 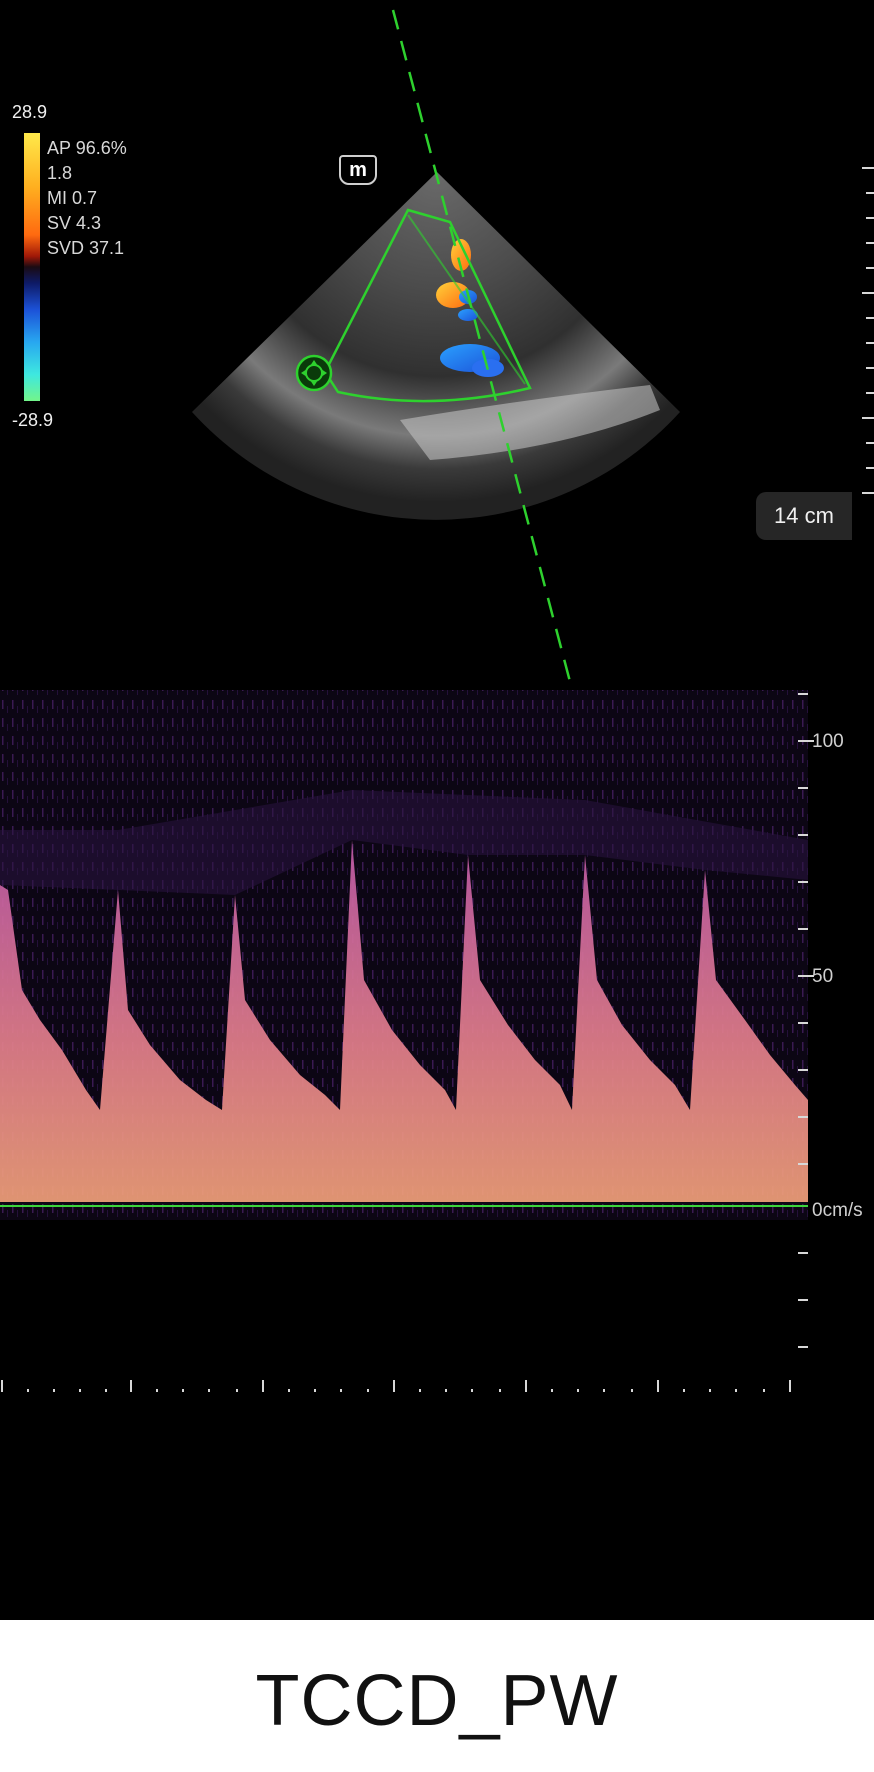 I want to click on sector-fan, so click(x=436, y=346).